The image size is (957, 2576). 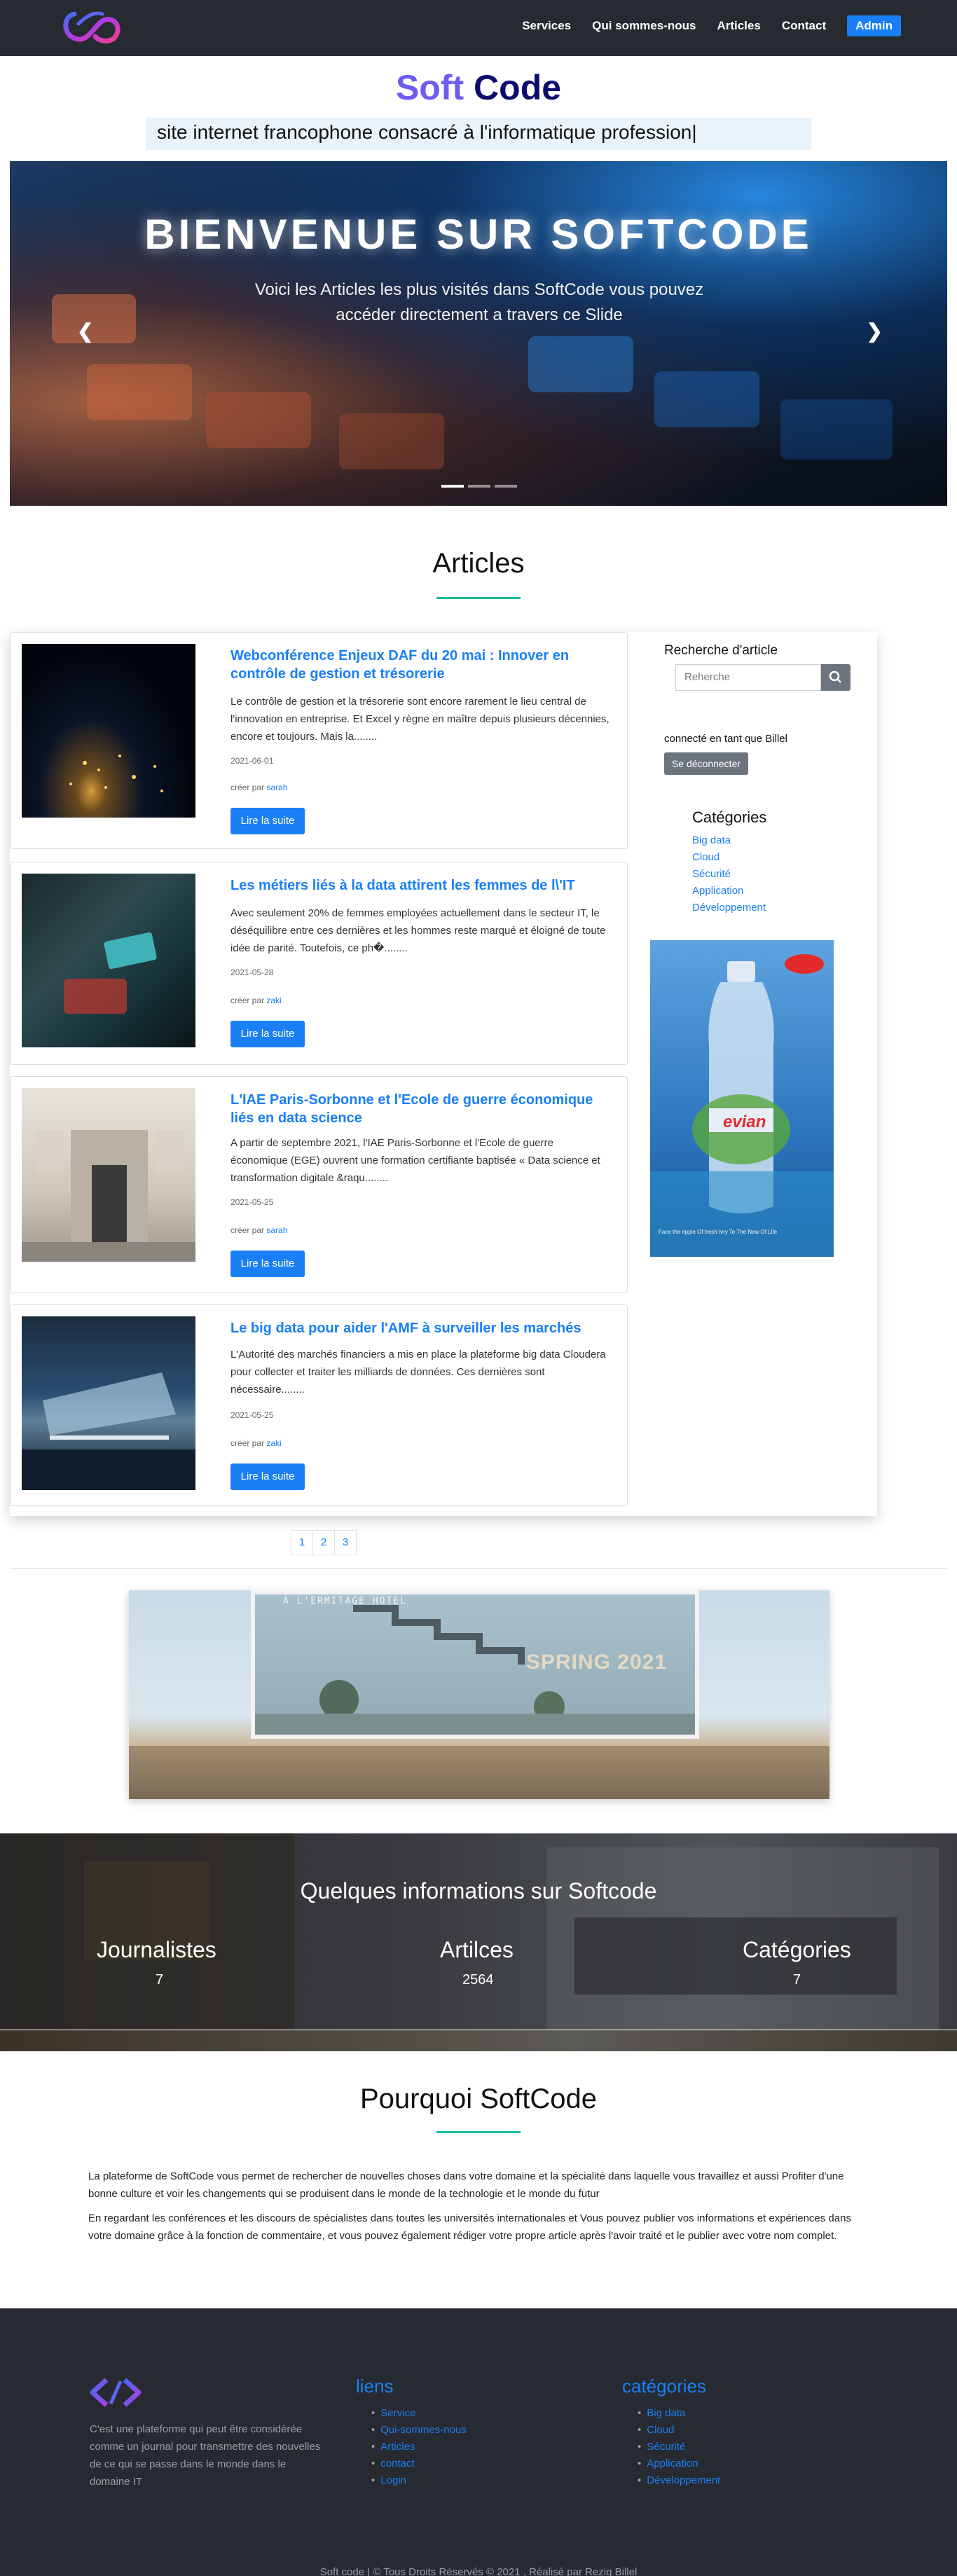 I want to click on stat-value-journalistes: 7, so click(x=160, y=1980).